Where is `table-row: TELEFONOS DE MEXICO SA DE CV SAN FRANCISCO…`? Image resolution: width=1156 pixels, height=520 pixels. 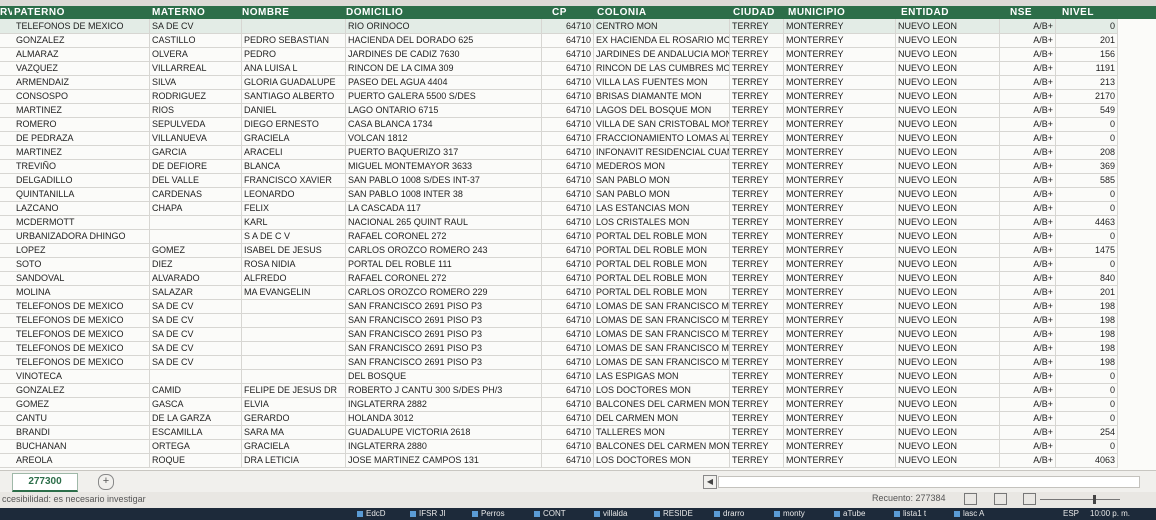 table-row: TELEFONOS DE MEXICO SA DE CV SAN FRANCISCO… is located at coordinates (559, 334).